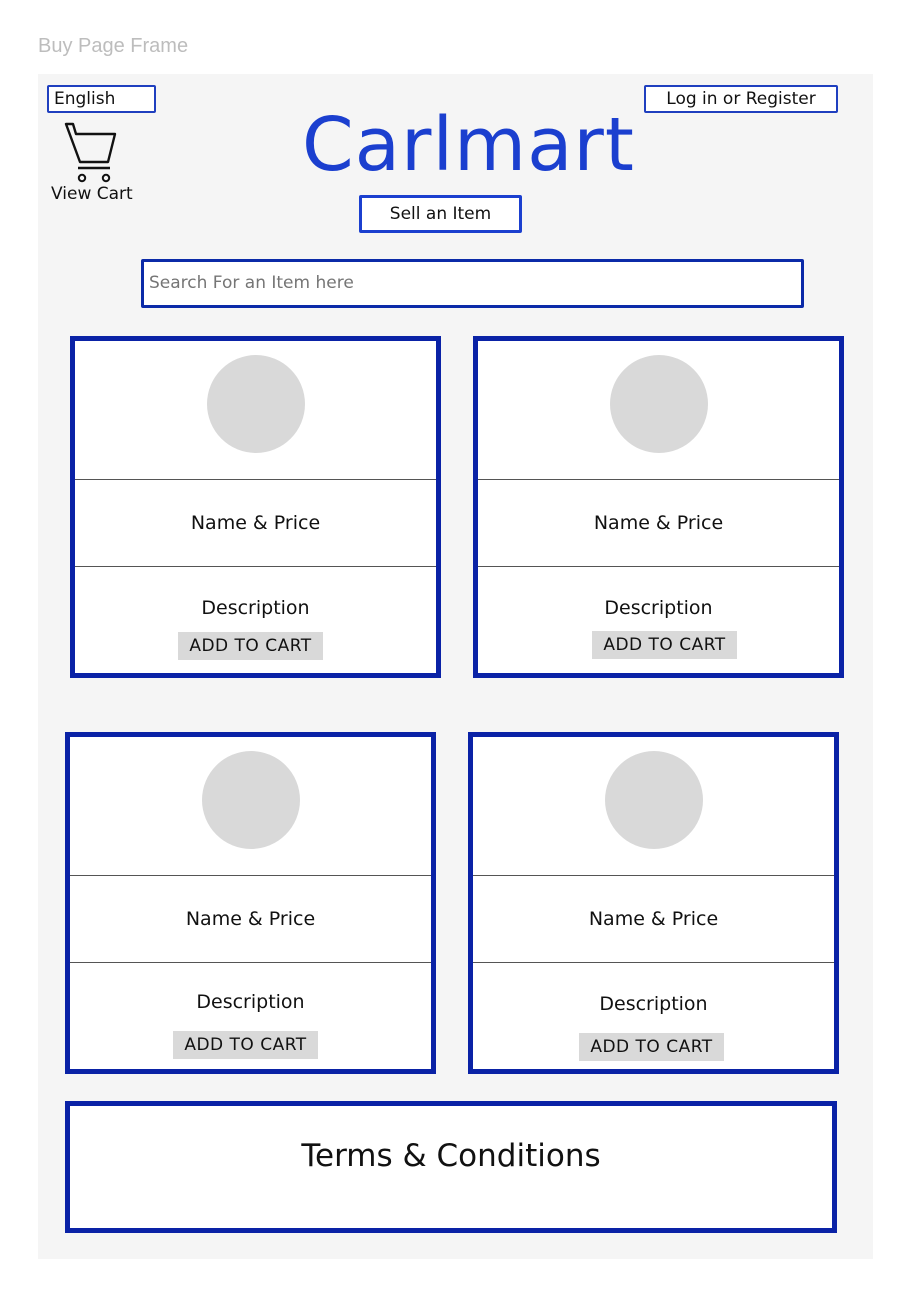  Describe the element at coordinates (113, 46) in the screenshot. I see `frame-label: Buy Page Frame` at that location.